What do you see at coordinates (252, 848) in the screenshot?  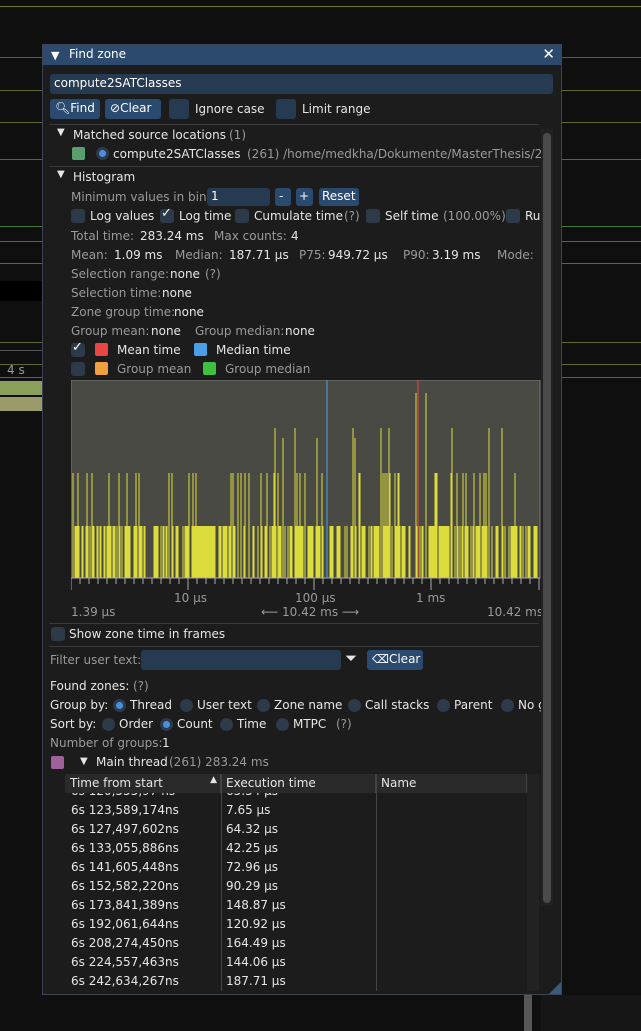 I see `table-row-exec-time: 42.25 μs` at bounding box center [252, 848].